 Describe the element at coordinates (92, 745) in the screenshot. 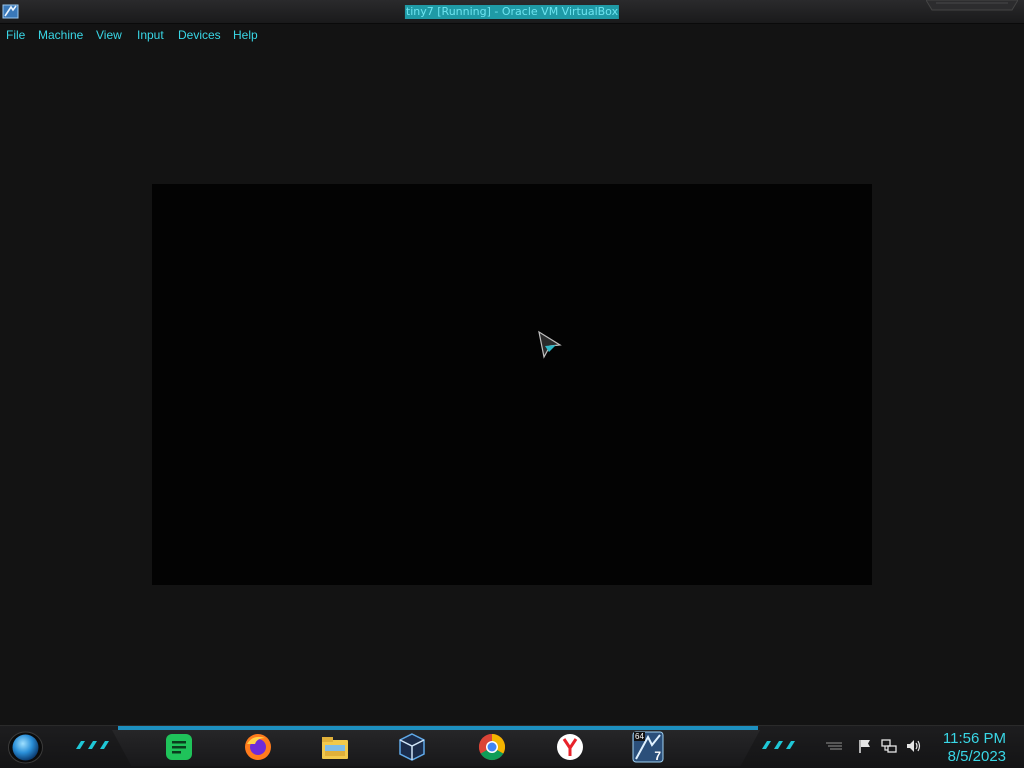

I see `chevron-left-ornament-icon` at that location.